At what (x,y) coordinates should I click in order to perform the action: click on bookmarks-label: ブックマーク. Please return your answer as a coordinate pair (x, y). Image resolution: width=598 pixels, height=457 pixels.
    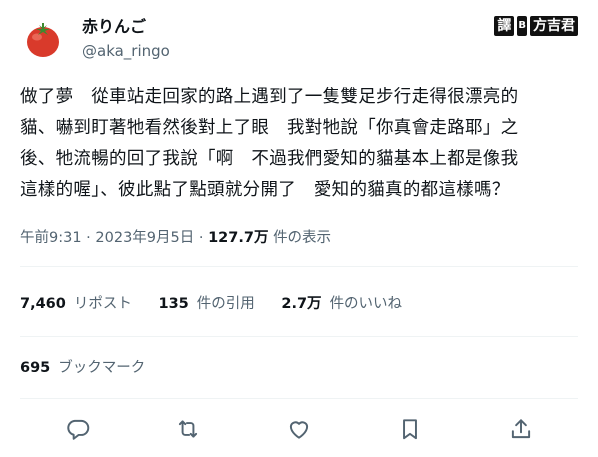
    Looking at the image, I should click on (102, 368).